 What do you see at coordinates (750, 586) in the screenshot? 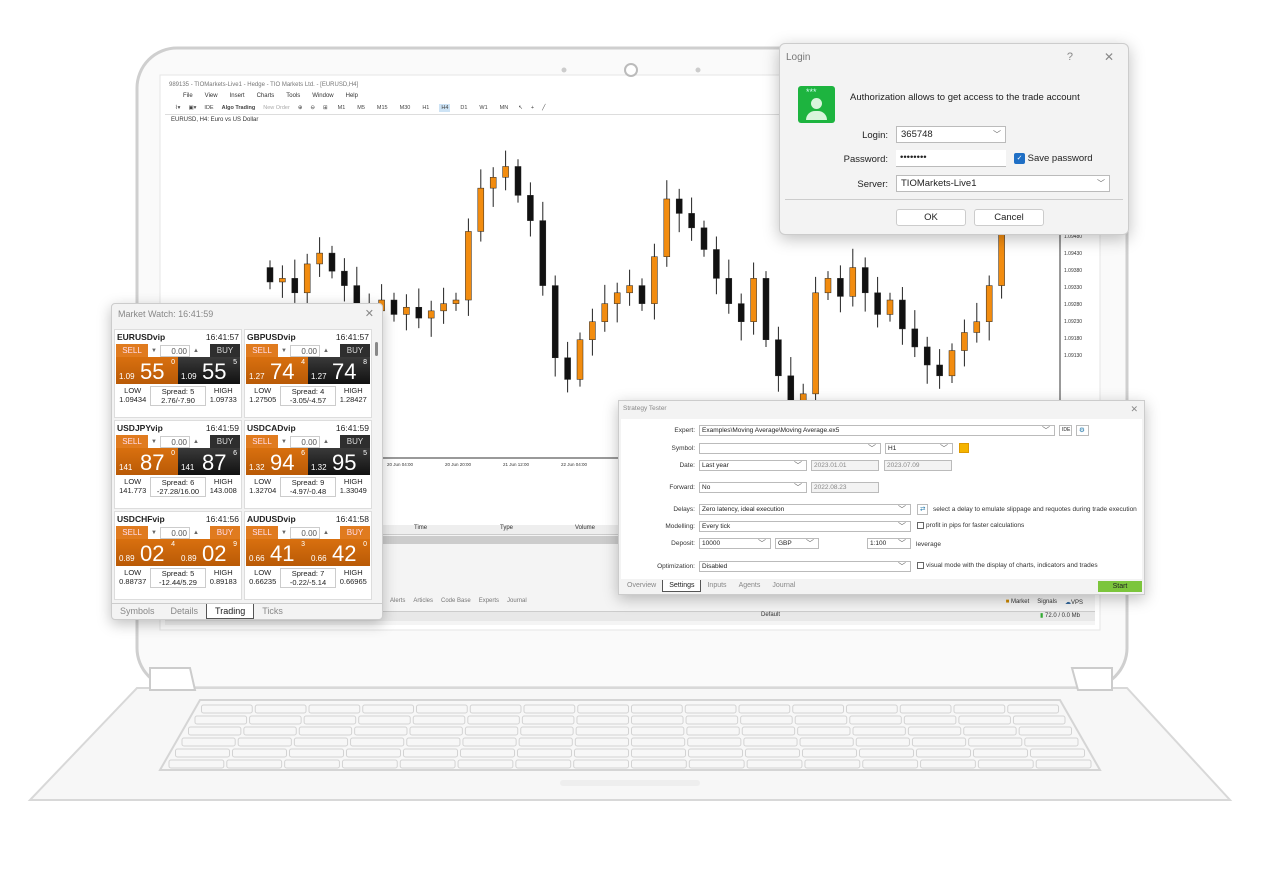
I see `tab-agents: Agents` at bounding box center [750, 586].